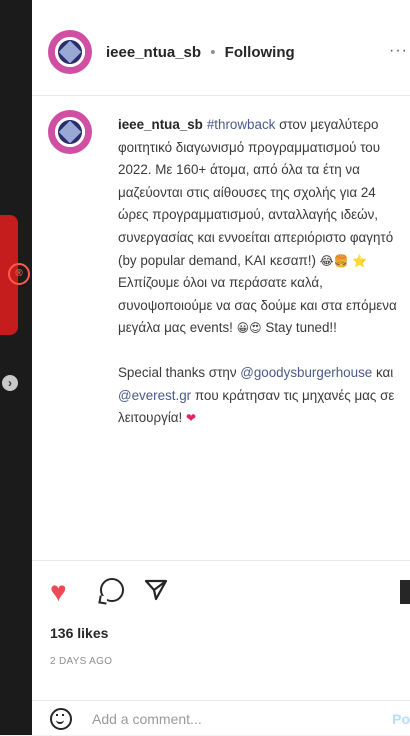  I want to click on header-text: ieee_ntua_sb • Following, so click(200, 52).